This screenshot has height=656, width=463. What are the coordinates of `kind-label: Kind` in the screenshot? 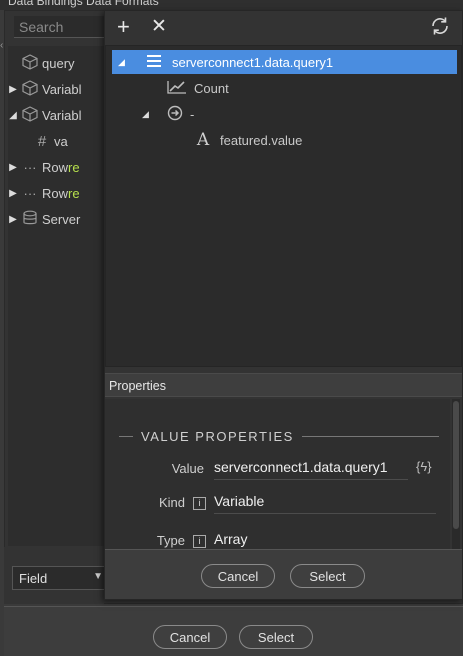 It's located at (171, 502).